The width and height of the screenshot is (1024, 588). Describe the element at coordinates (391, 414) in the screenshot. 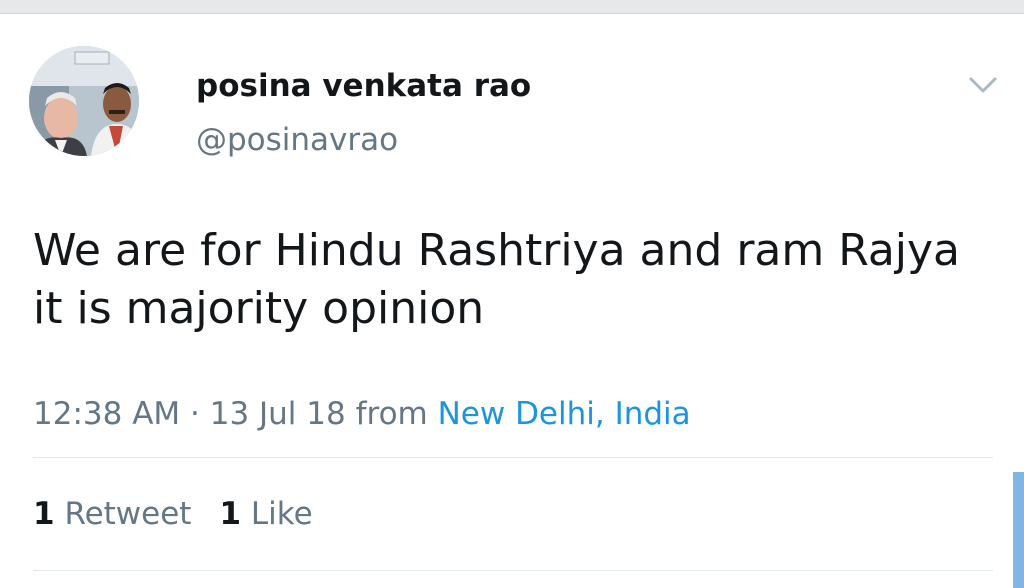

I see `from-label: from` at that location.